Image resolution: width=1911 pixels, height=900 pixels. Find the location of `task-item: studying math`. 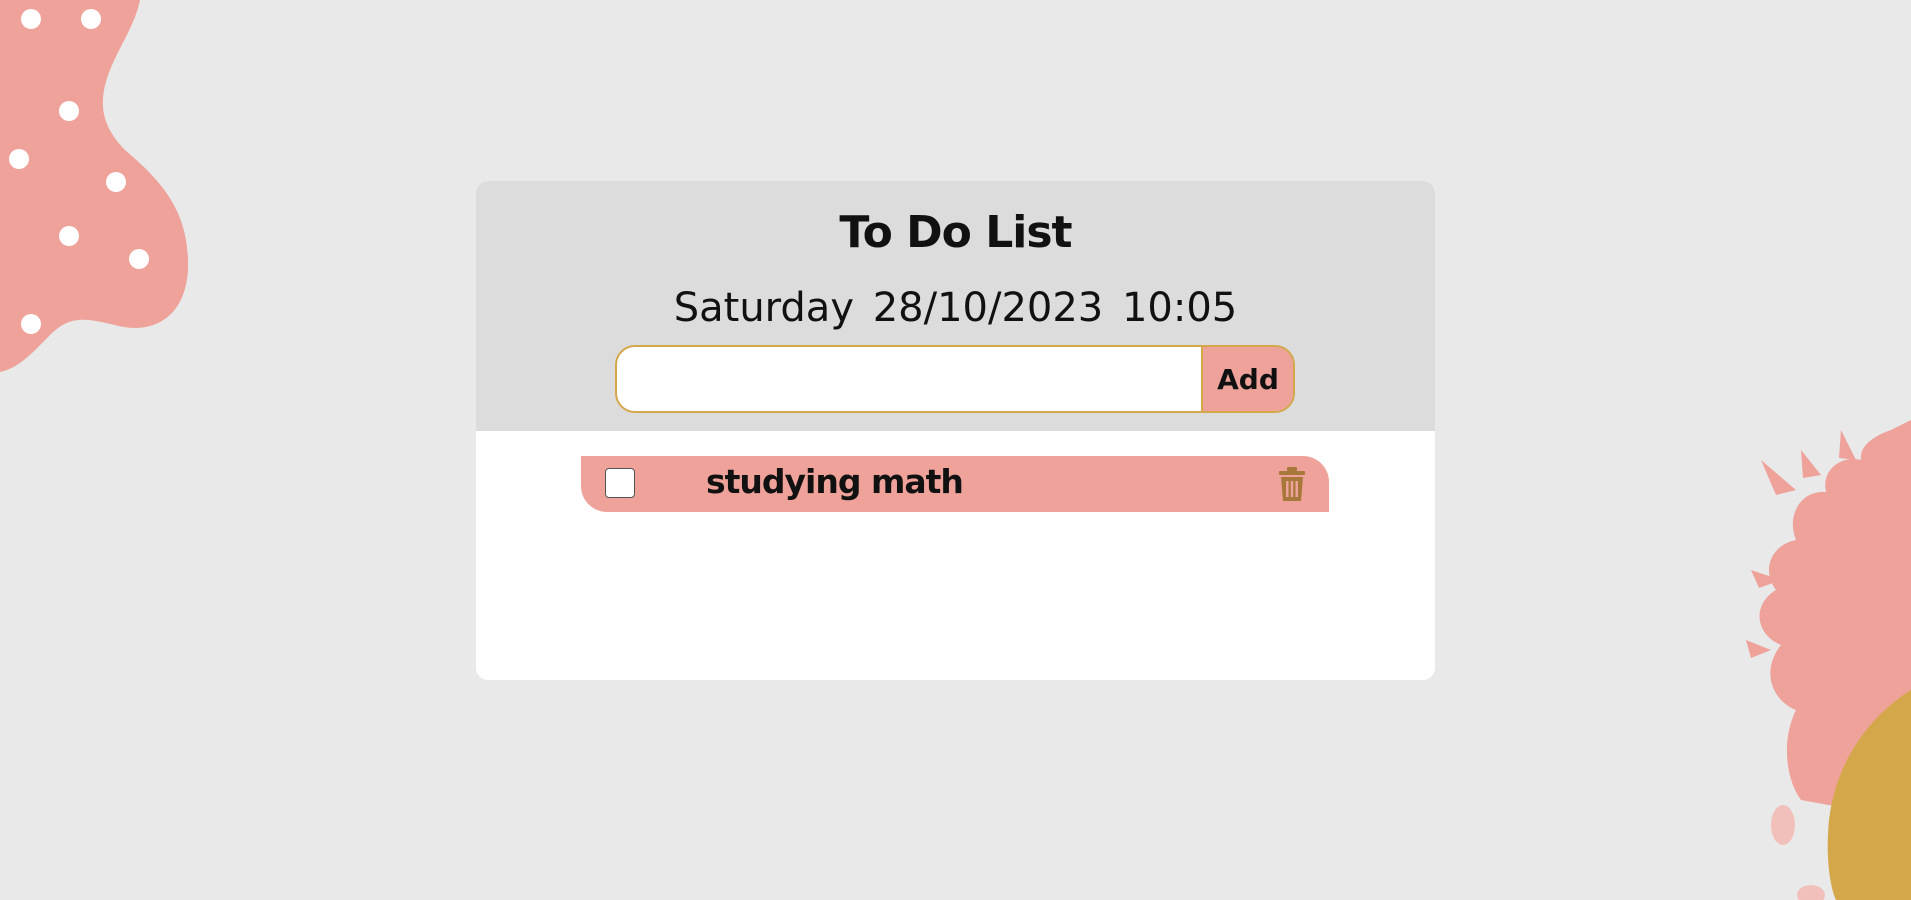

task-item: studying math is located at coordinates (955, 484).